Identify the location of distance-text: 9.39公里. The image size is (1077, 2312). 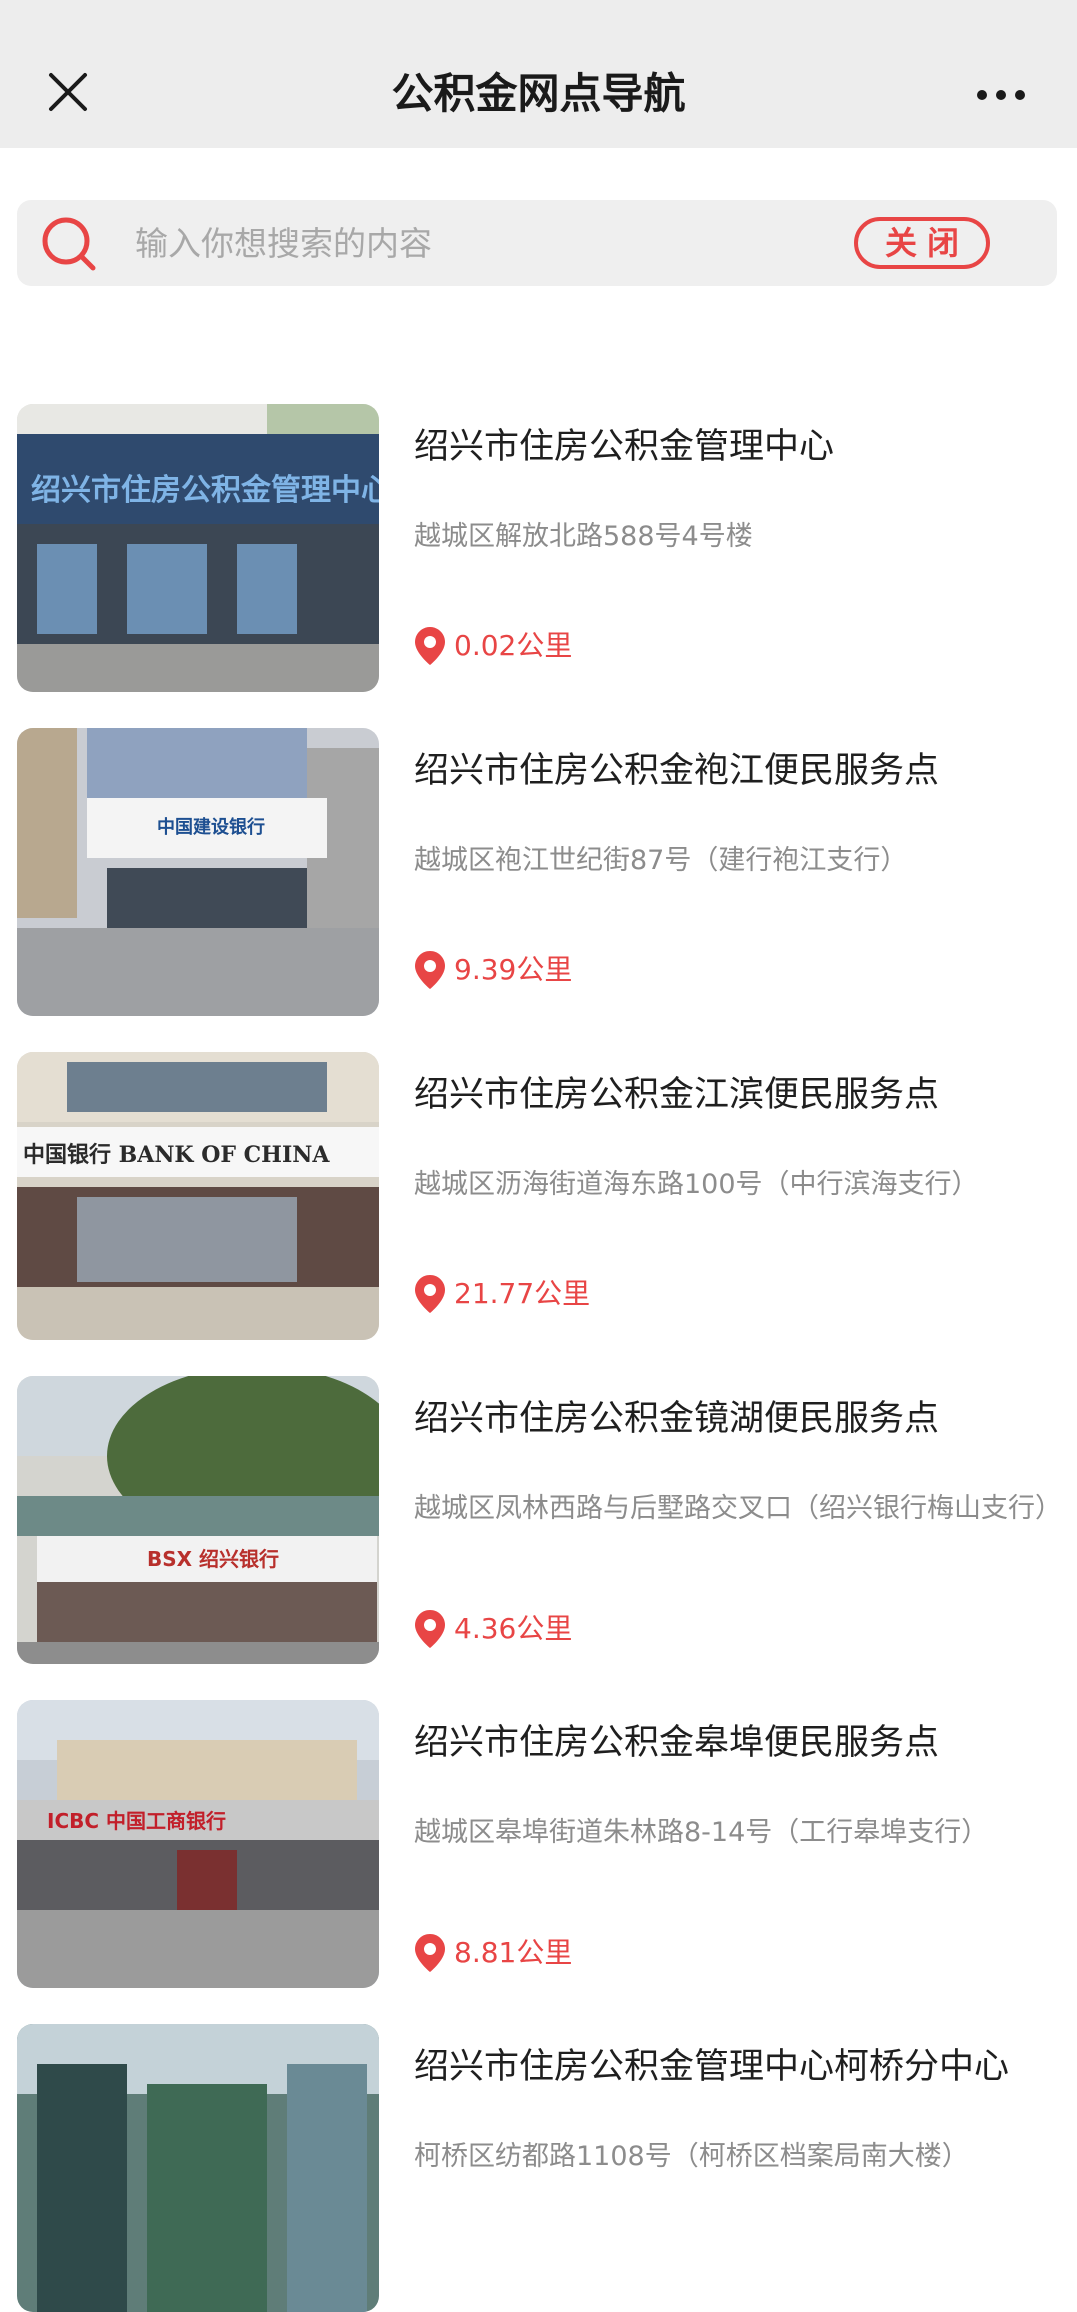
(513, 969).